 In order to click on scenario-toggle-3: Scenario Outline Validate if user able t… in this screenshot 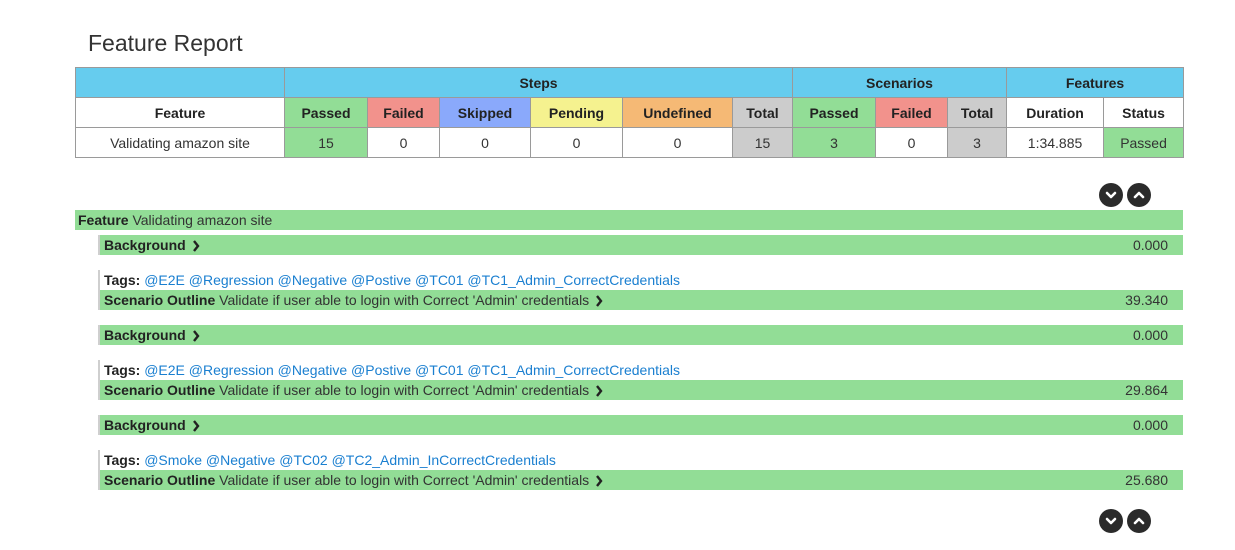, I will do `click(640, 480)`.